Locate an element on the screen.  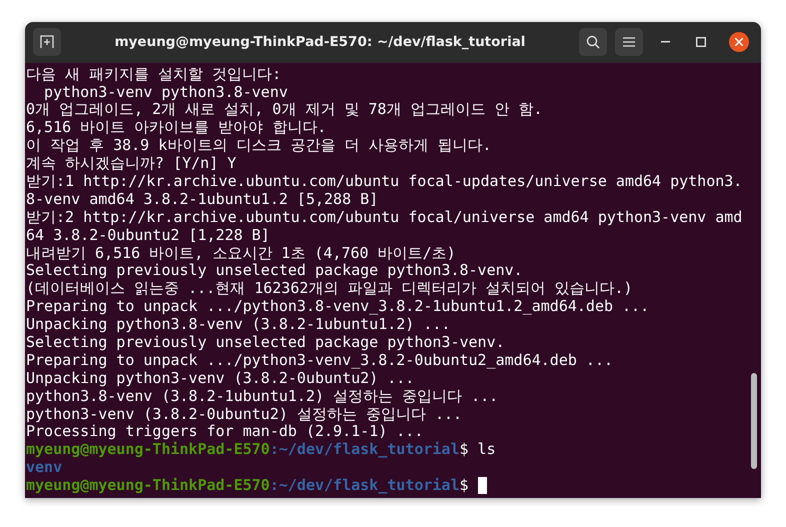
menu-icon is located at coordinates (629, 42).